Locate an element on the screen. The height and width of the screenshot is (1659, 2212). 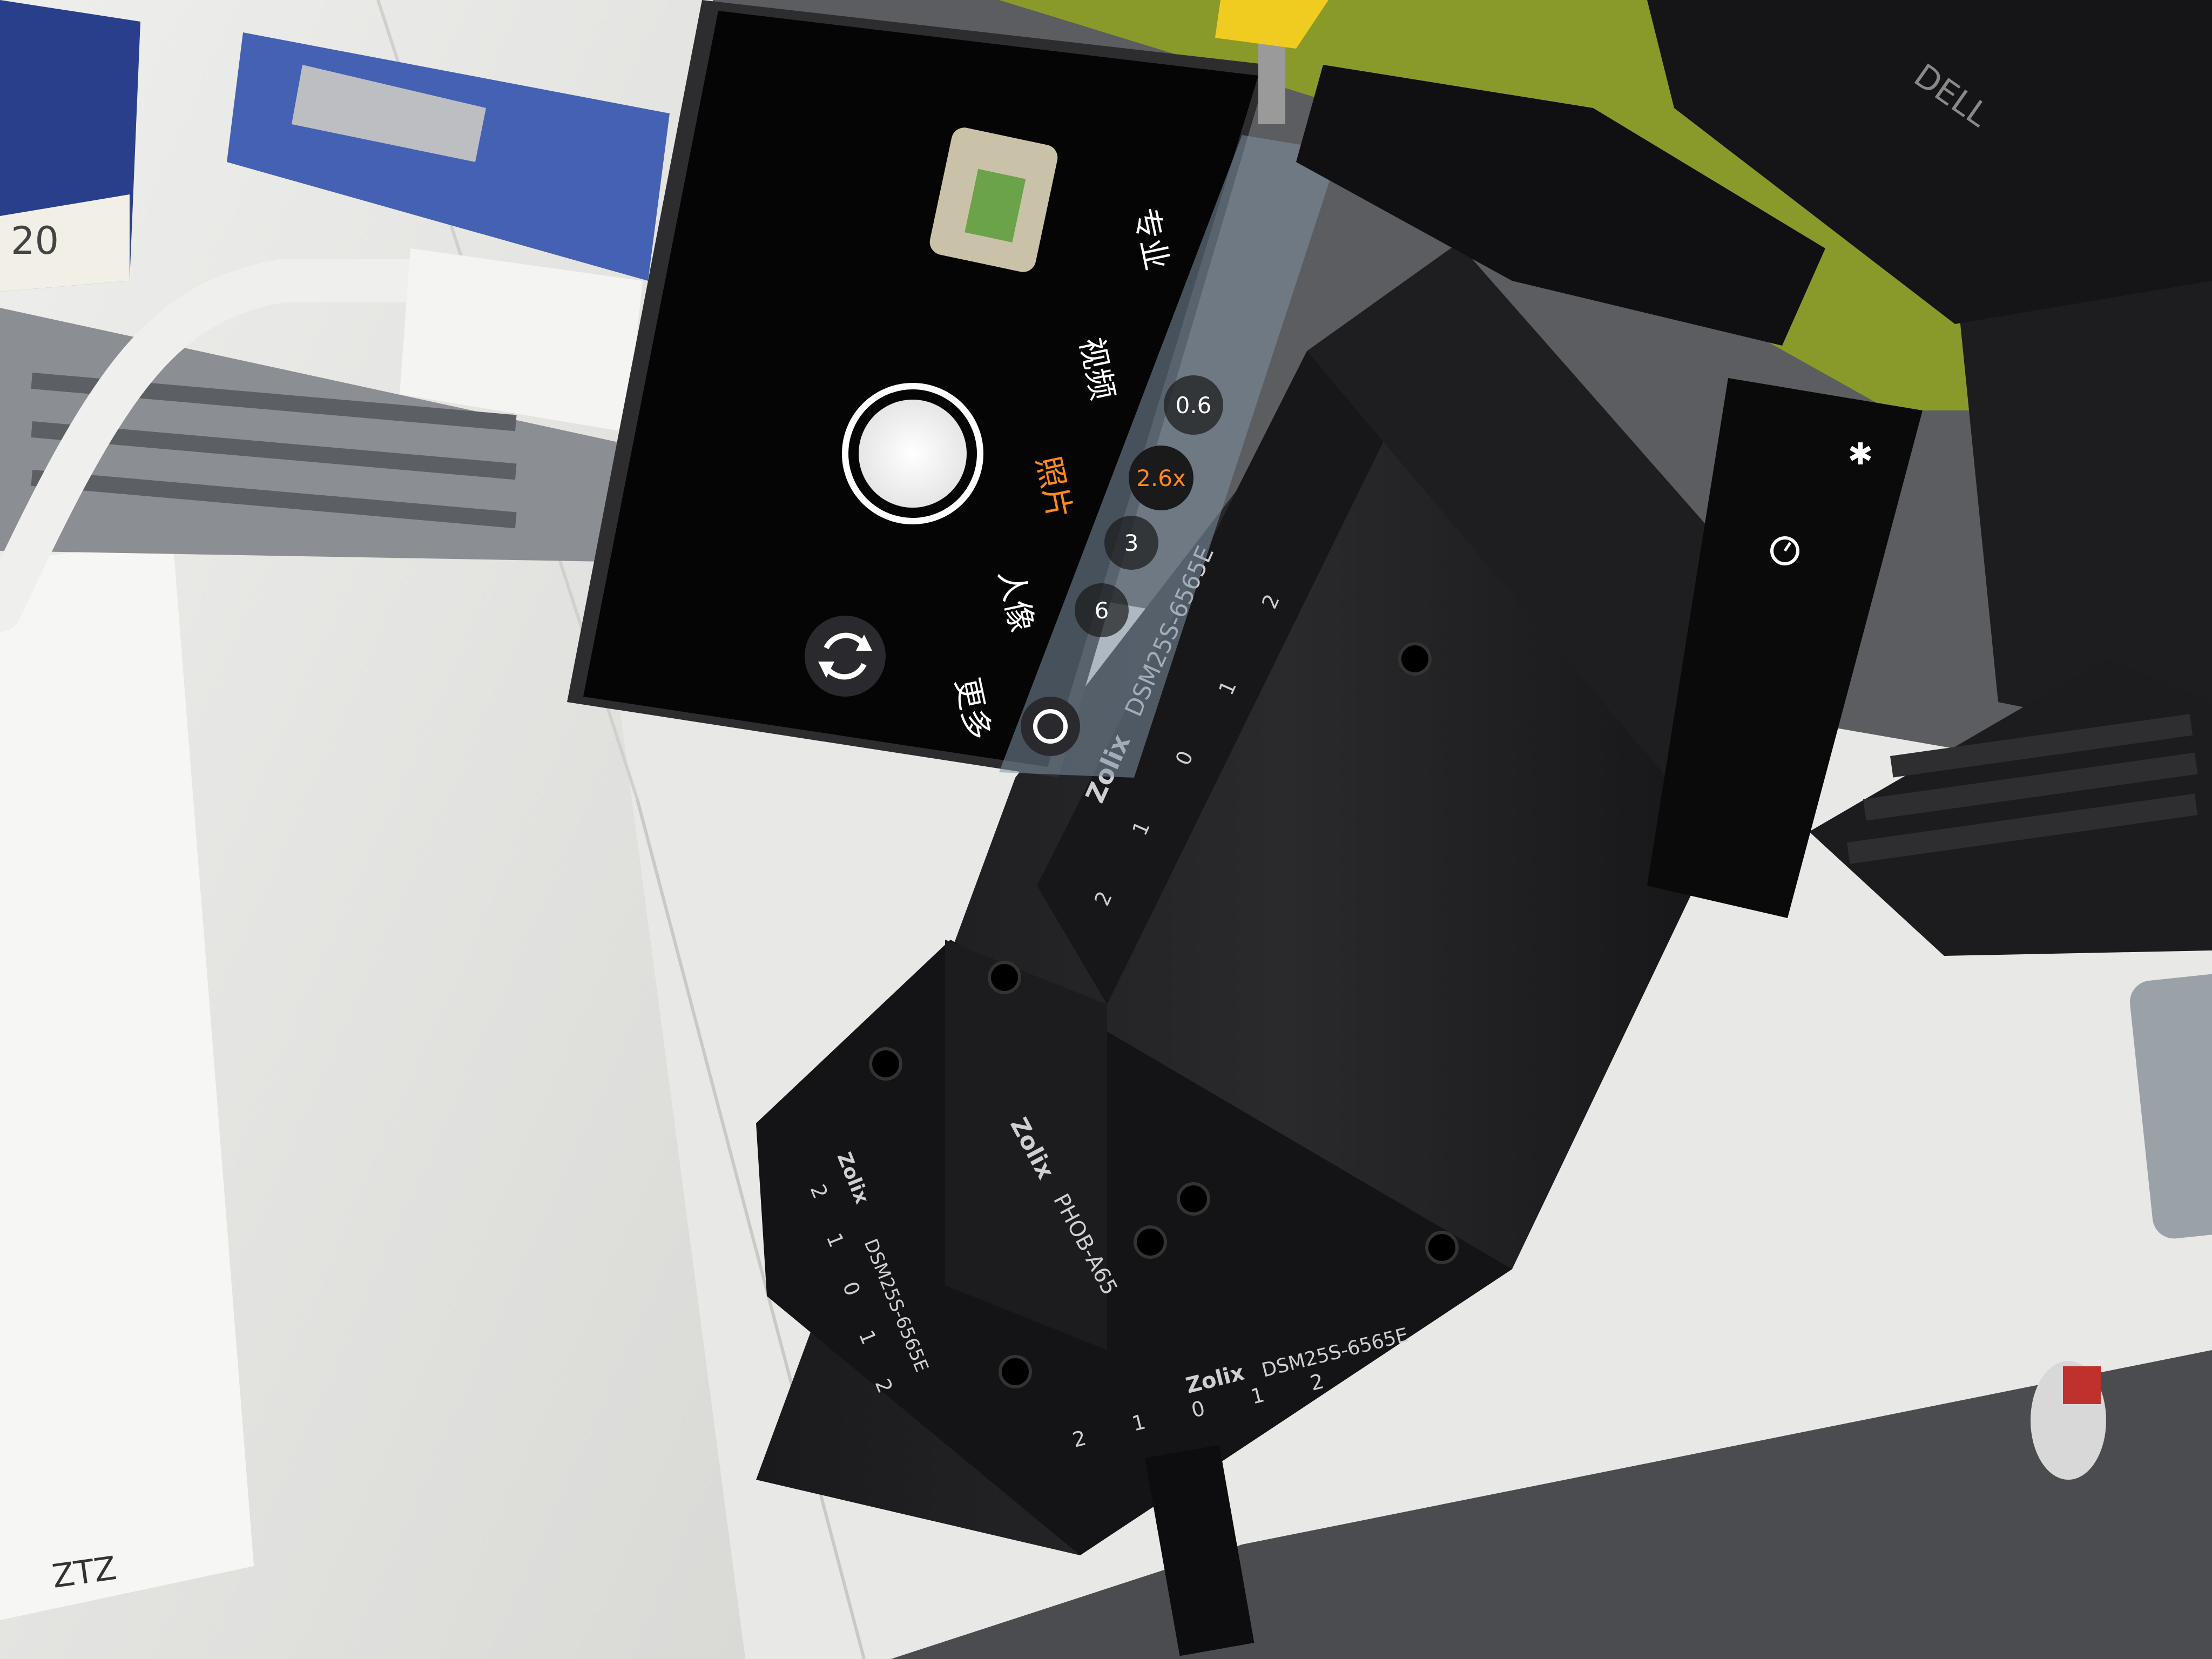
svg-text: 0.6 is located at coordinates (1194, 405).